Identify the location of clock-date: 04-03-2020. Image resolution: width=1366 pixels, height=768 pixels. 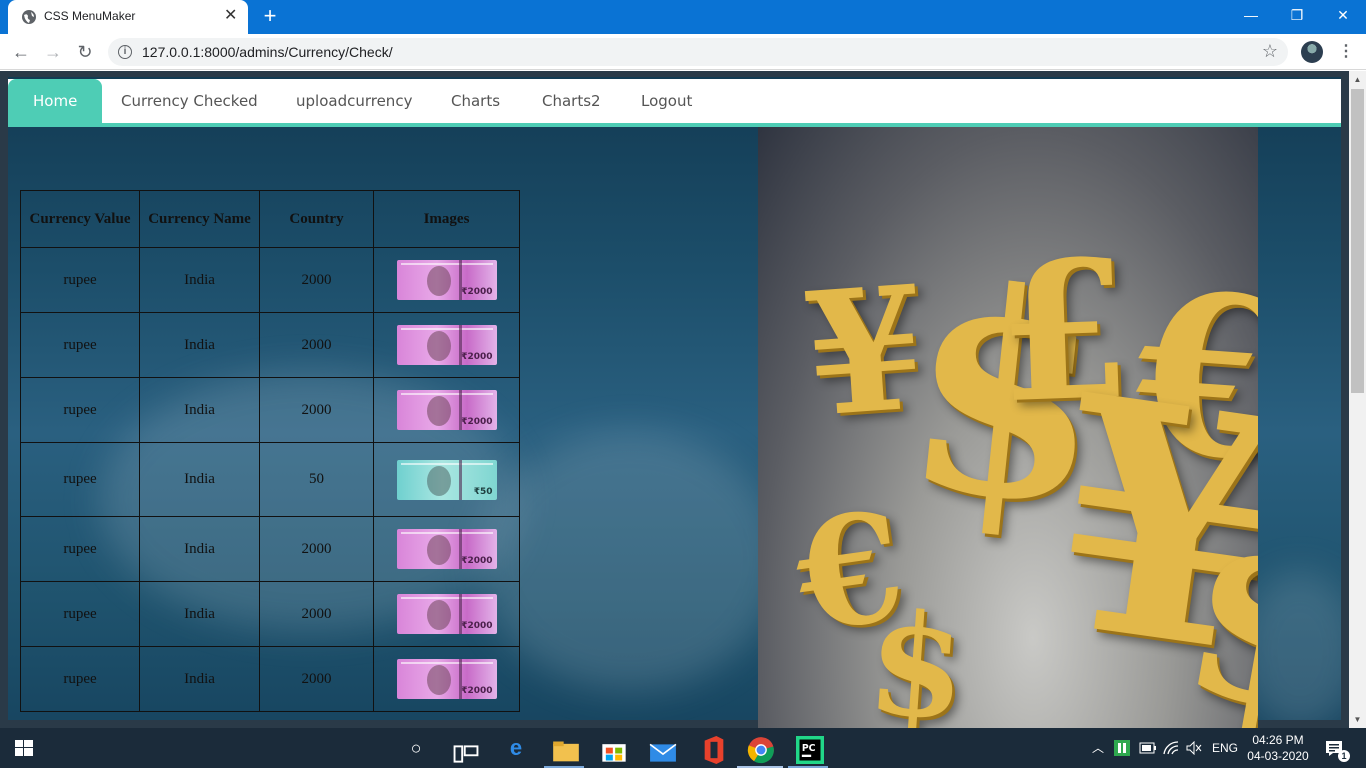
(1278, 756).